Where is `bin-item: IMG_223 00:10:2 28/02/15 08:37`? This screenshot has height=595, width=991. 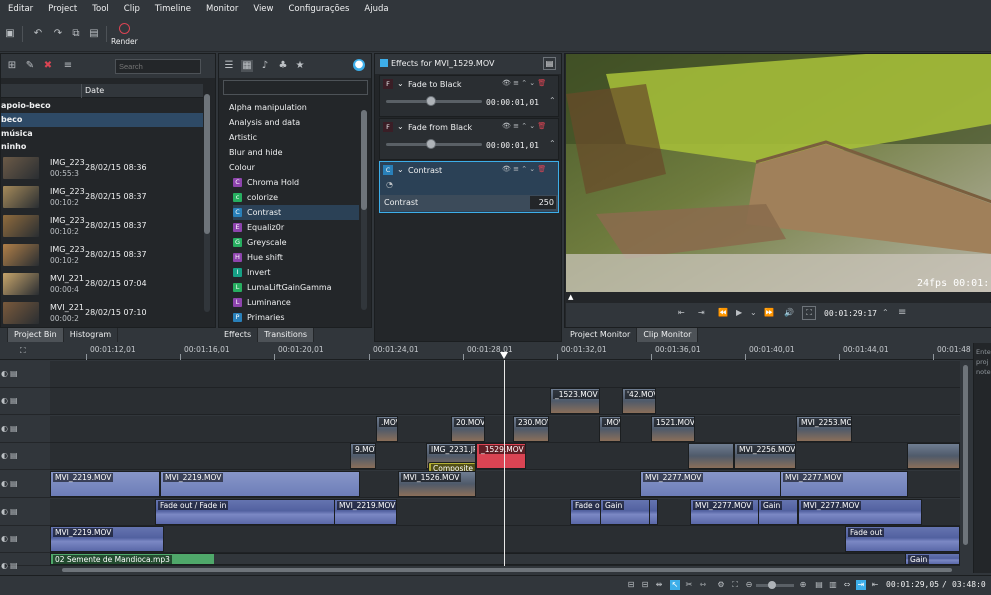 bin-item: IMG_223 00:10:2 28/02/15 08:37 is located at coordinates (102, 226).